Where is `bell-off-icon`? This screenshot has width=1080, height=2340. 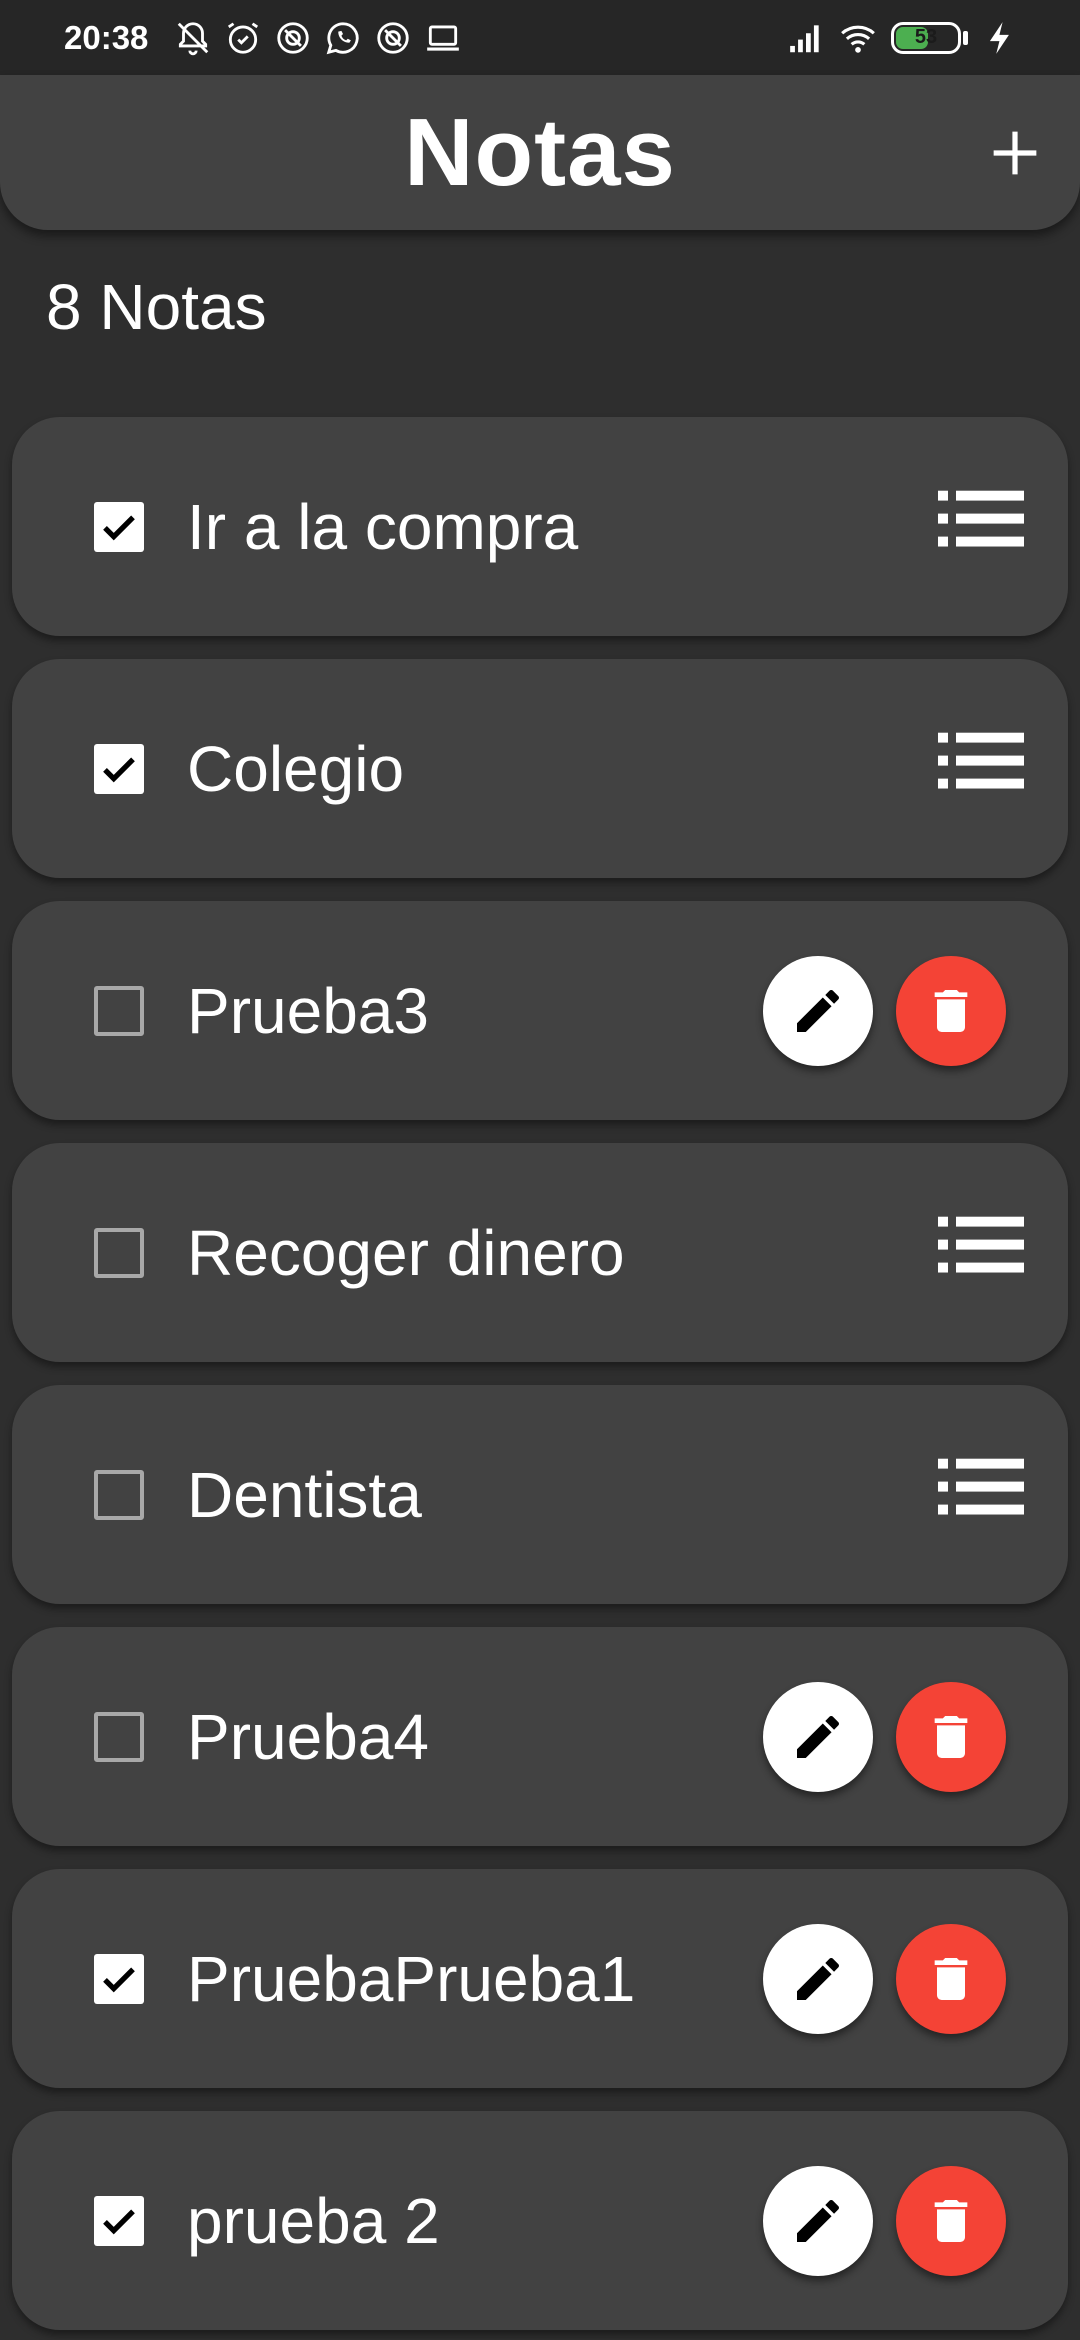 bell-off-icon is located at coordinates (193, 38).